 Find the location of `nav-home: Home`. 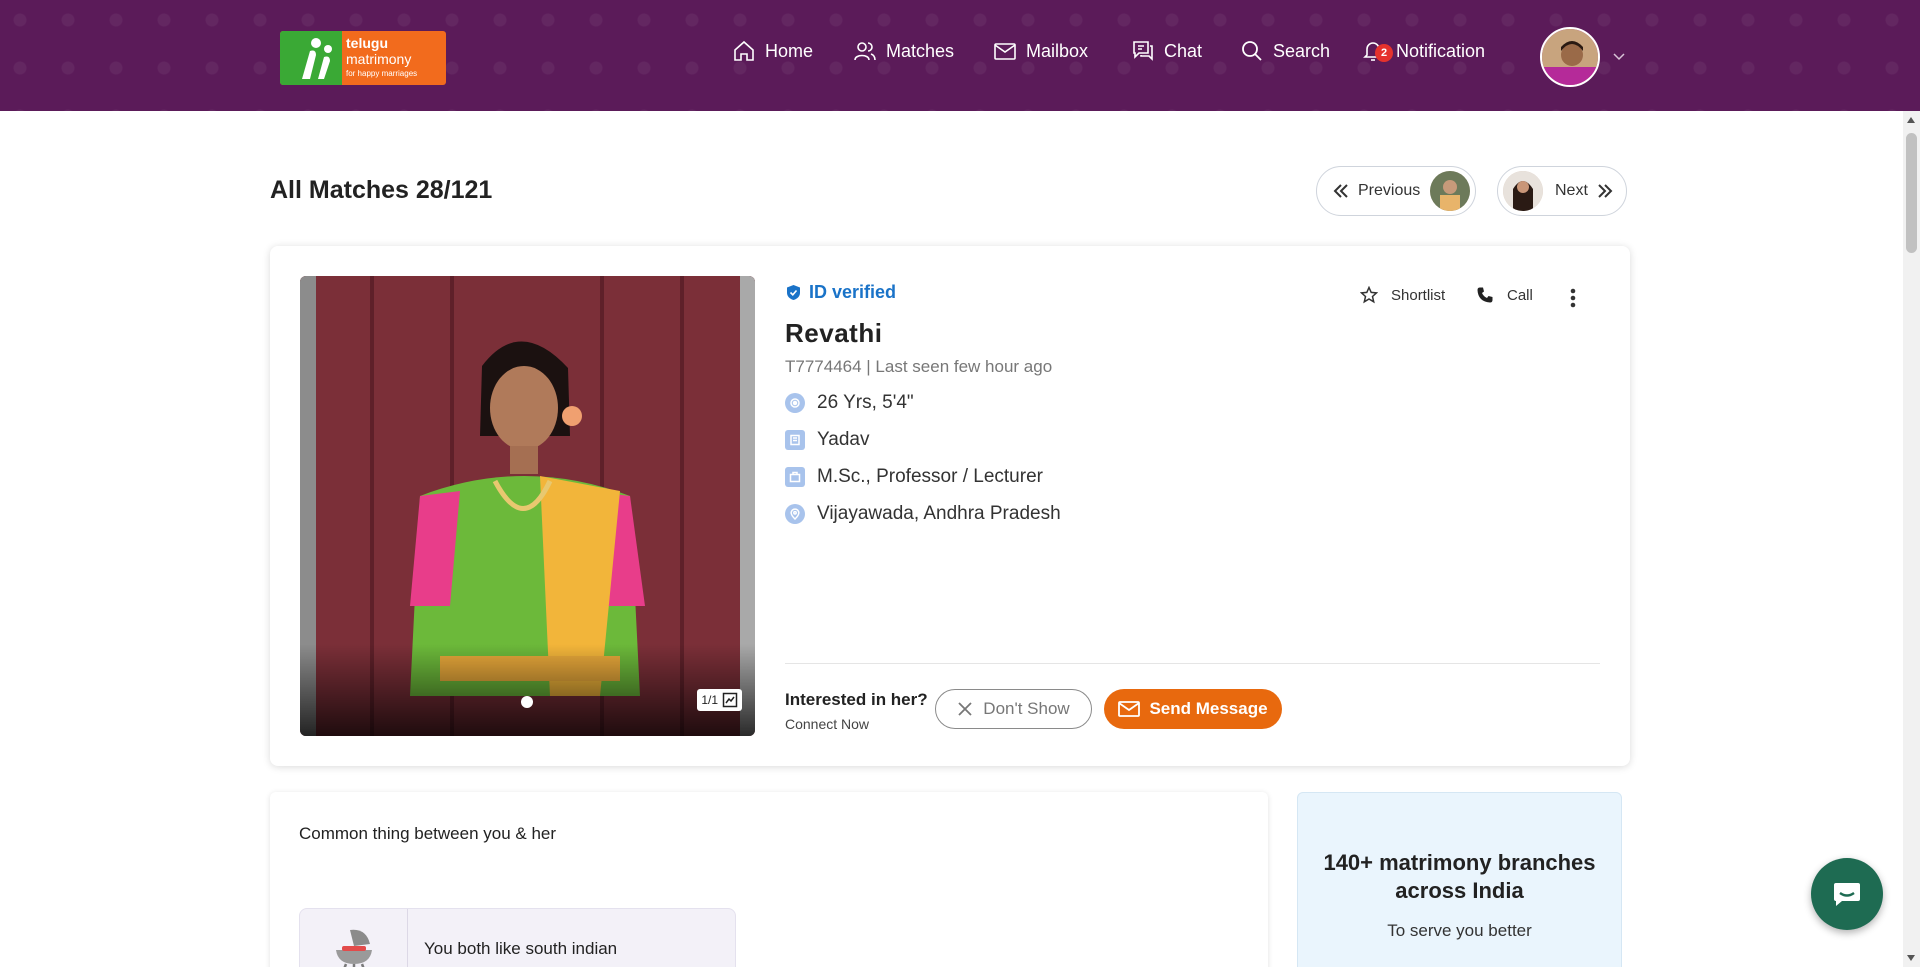

nav-home: Home is located at coordinates (772, 51).